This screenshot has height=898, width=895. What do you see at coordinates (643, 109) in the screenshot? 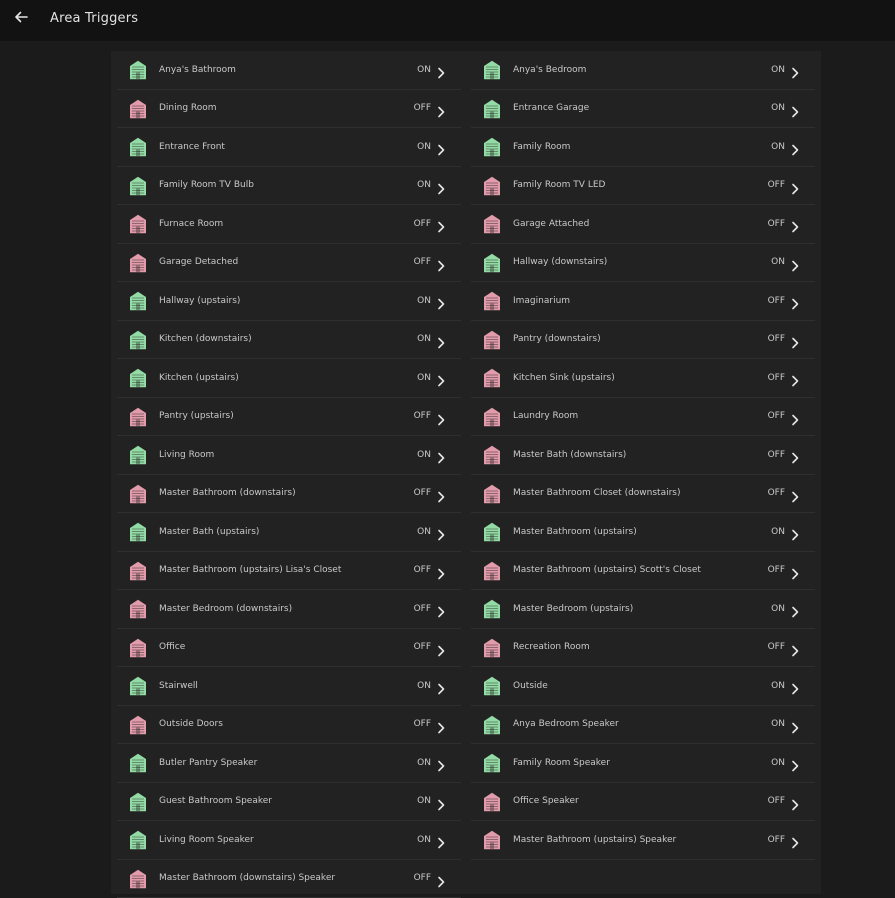
I see `area-row-entrance-garage: Entrance GarageON` at bounding box center [643, 109].